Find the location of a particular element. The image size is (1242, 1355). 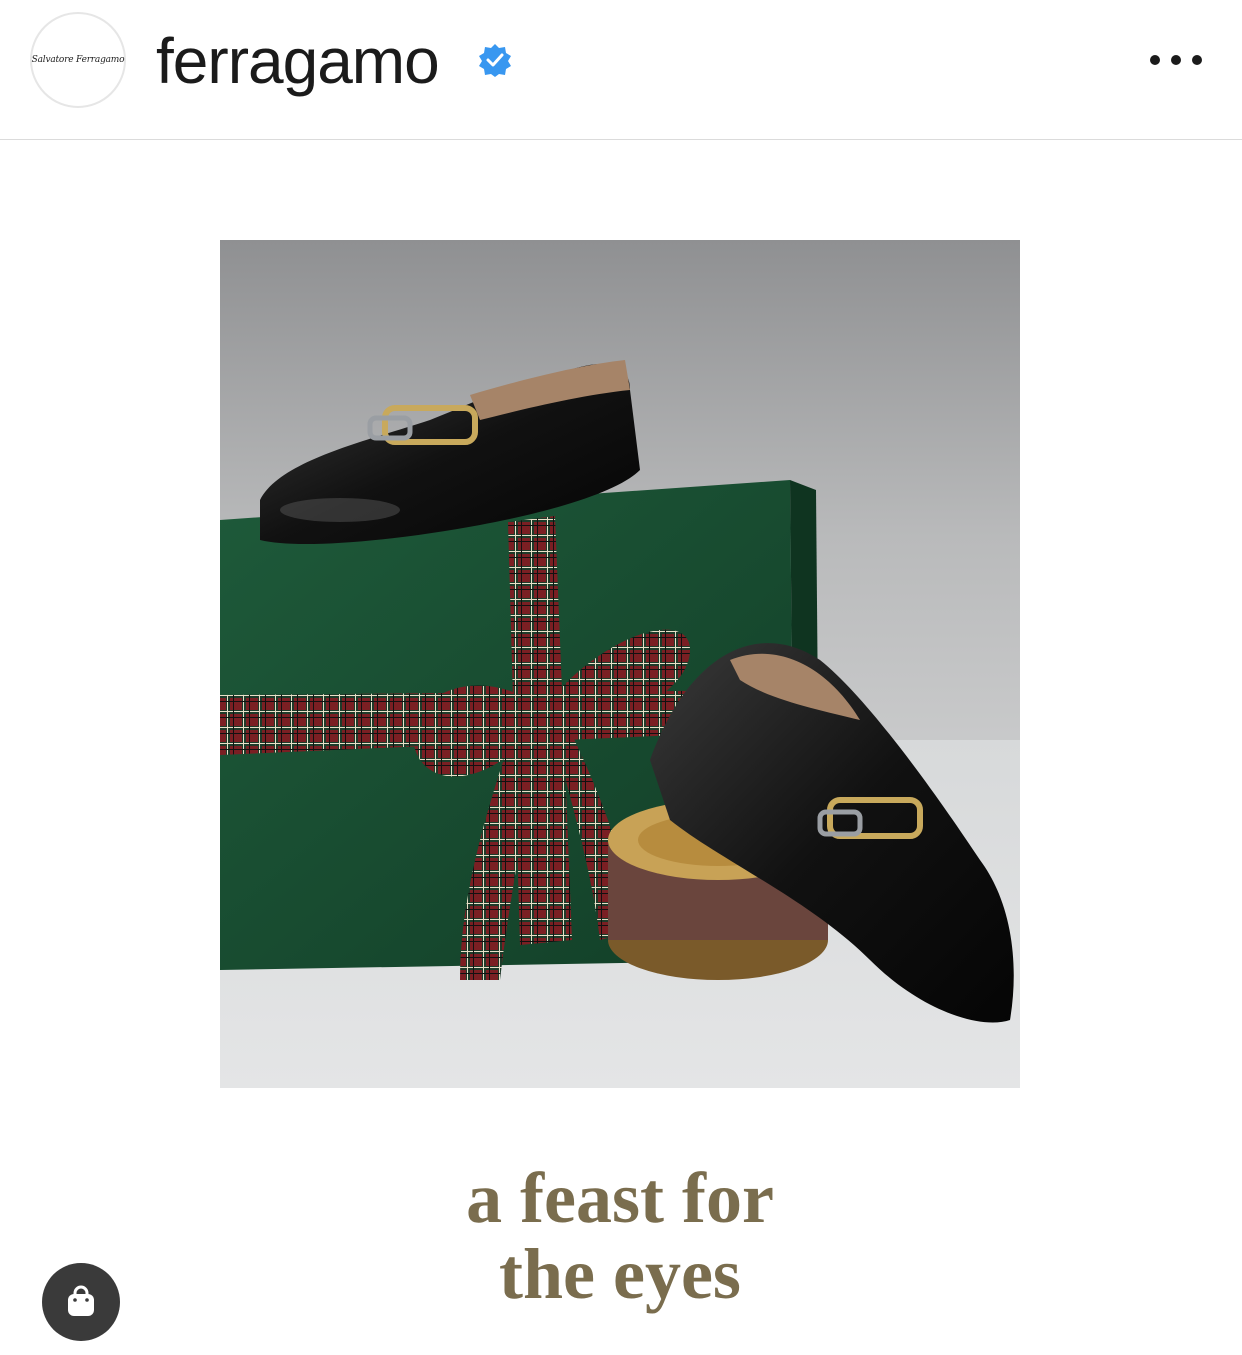

post-header: Salvatore Ferragamo ferragamo is located at coordinates (621, 70).